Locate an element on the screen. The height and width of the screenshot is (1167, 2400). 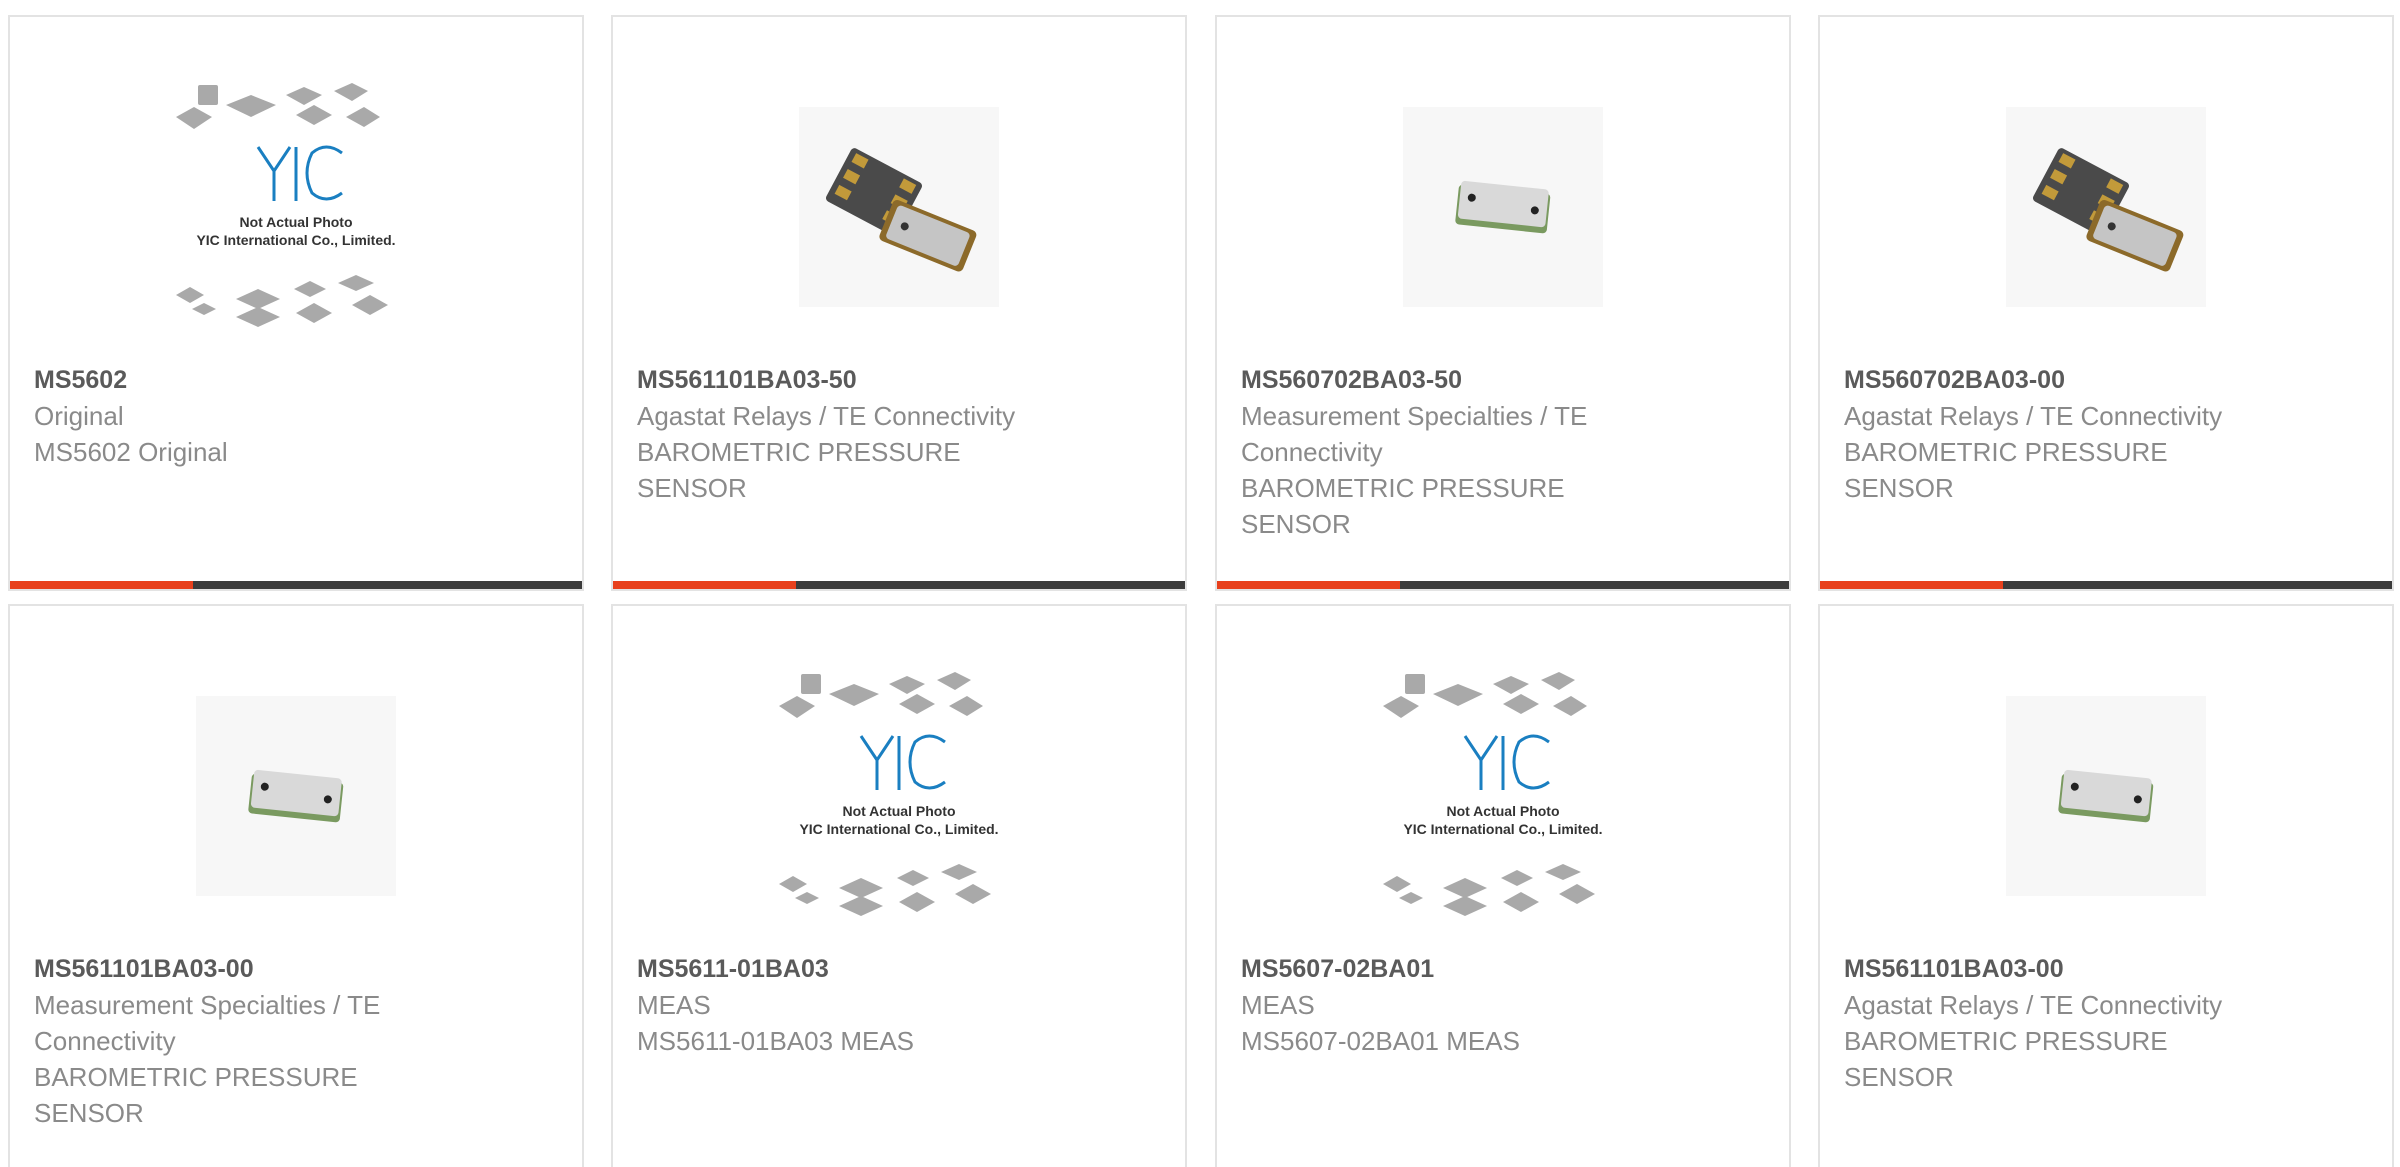
description: MS5602 Original is located at coordinates (131, 452).